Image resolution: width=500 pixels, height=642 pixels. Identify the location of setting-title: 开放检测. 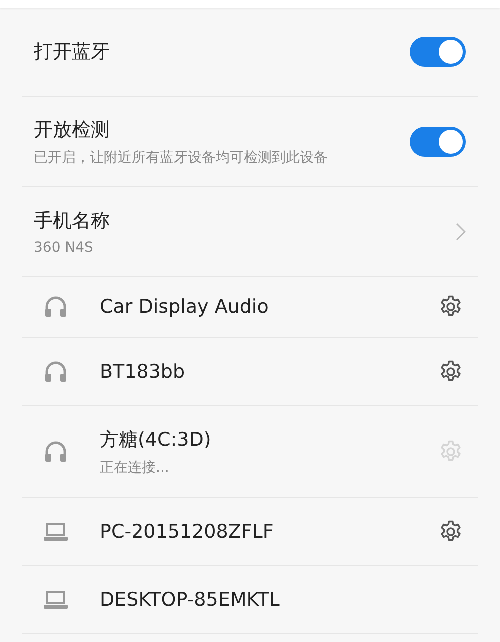
(72, 130).